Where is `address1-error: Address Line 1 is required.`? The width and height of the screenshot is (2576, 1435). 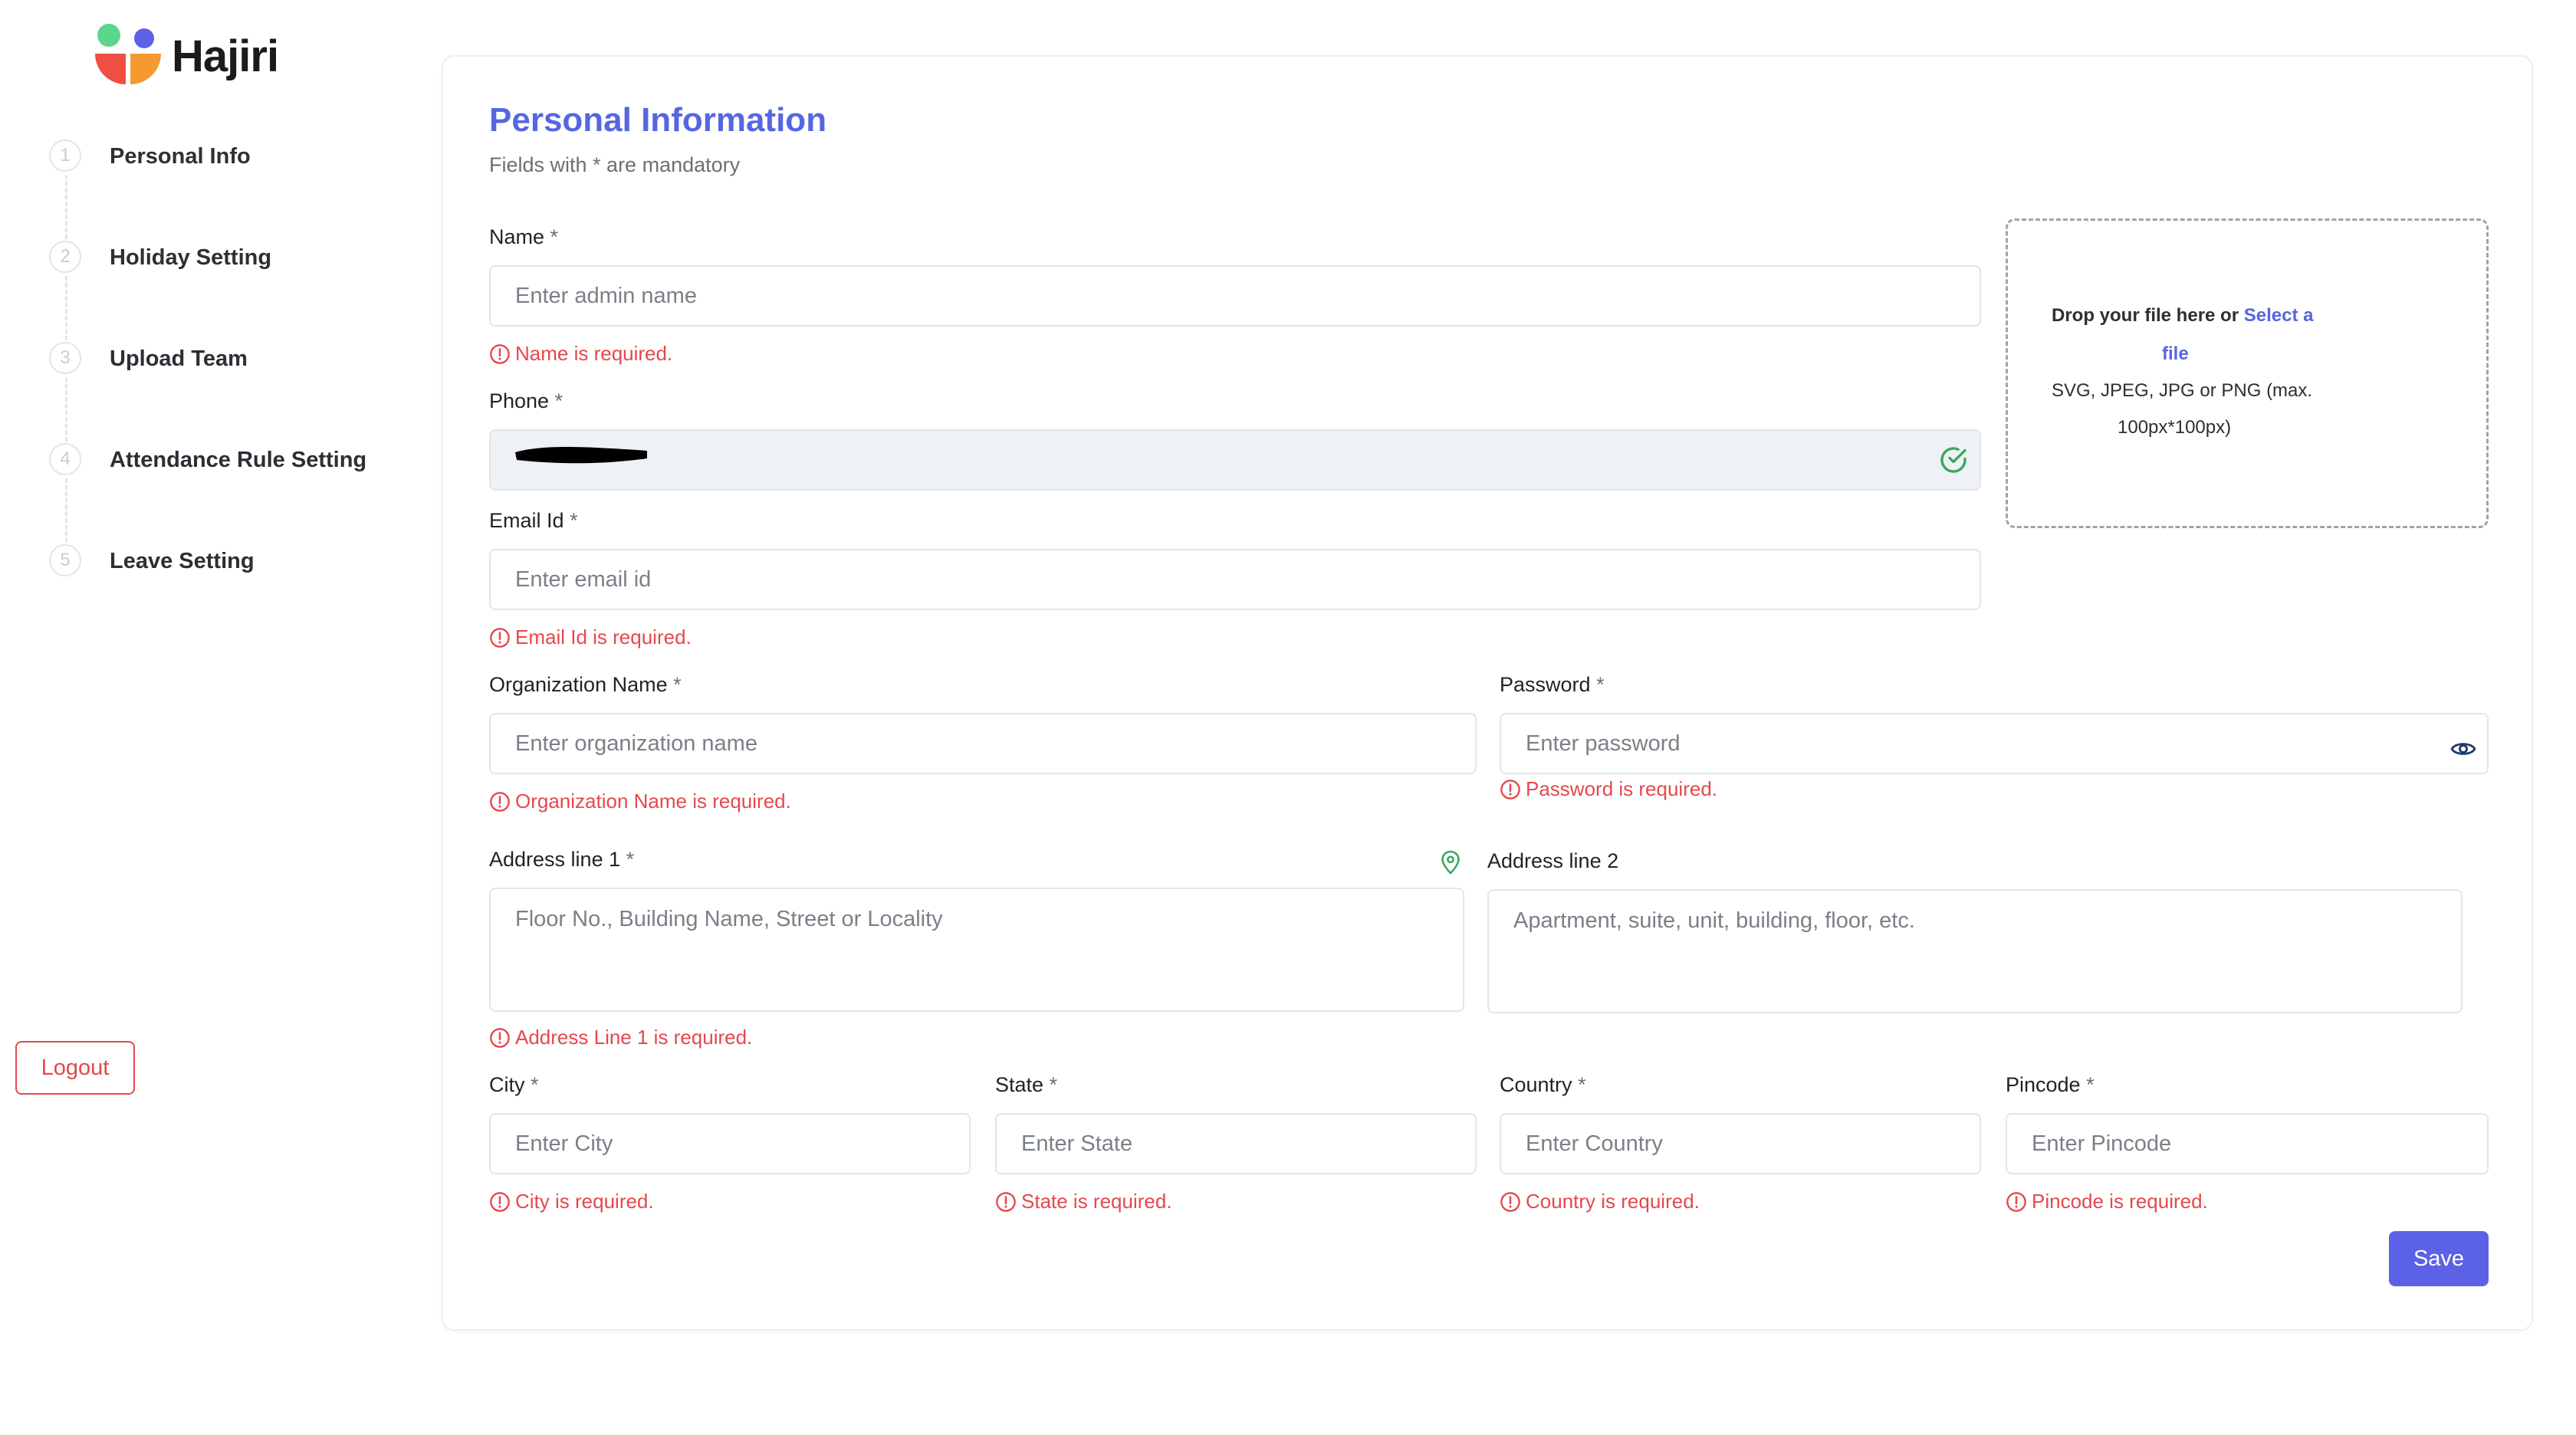 address1-error: Address Line 1 is required. is located at coordinates (620, 1037).